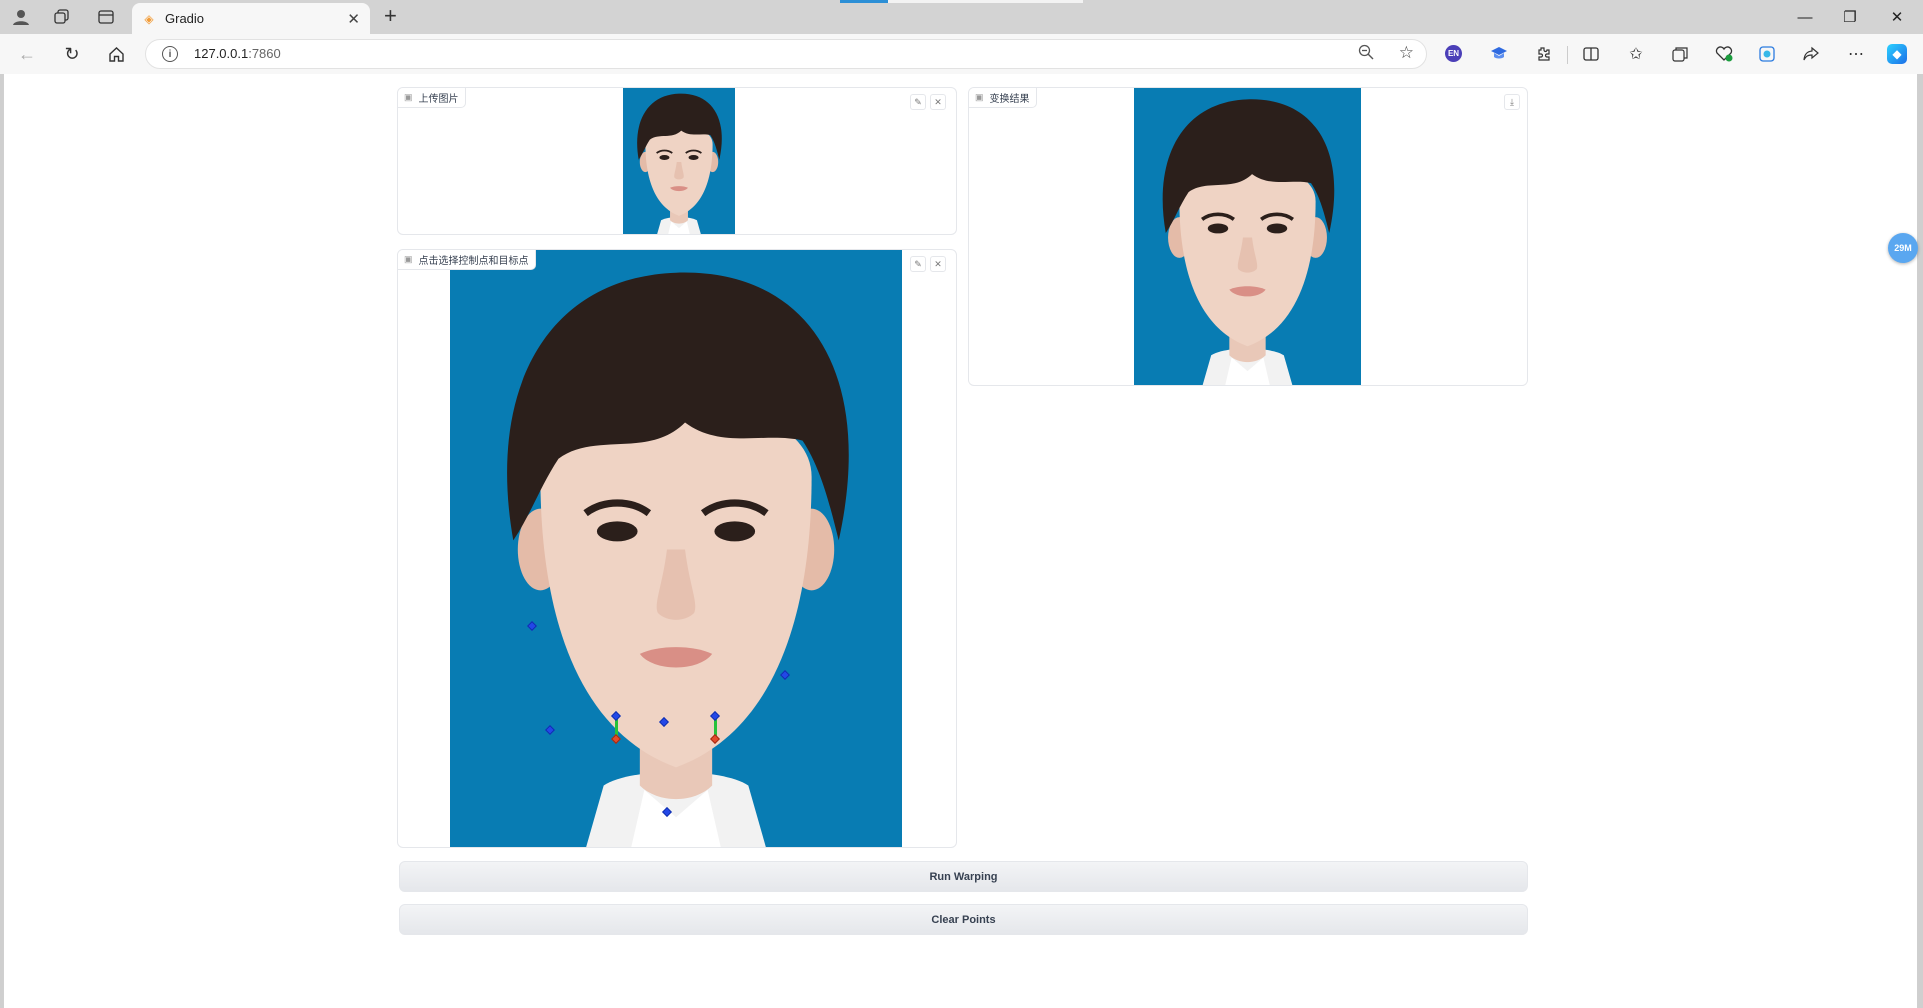 The width and height of the screenshot is (1923, 1008). I want to click on result-image-panel: ▣ 变换结果 ⤓, so click(1248, 236).